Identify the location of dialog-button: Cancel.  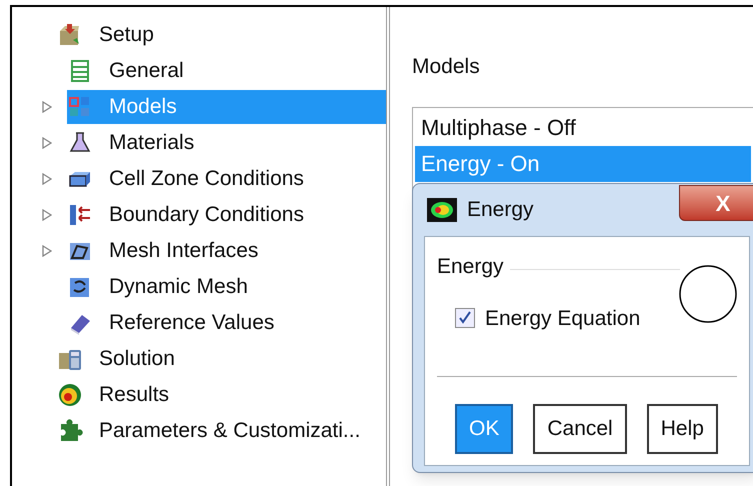
(580, 429).